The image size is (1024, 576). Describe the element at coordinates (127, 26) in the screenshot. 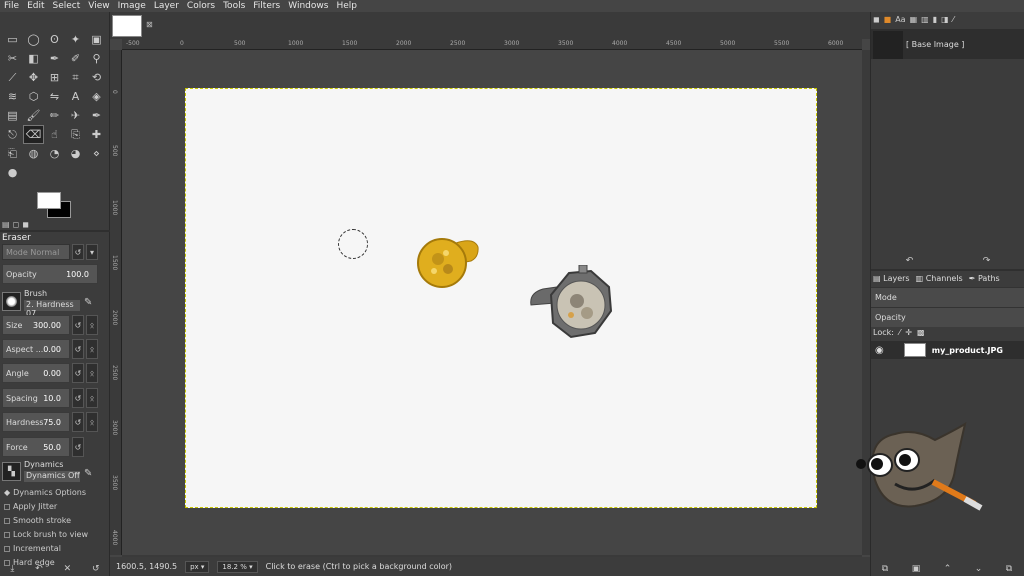

I see `image-tab-thumbnail` at that location.